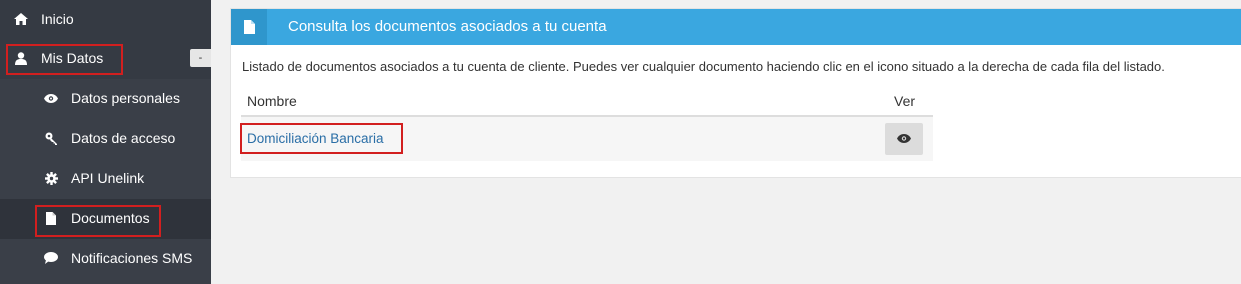  What do you see at coordinates (105, 59) in the screenshot?
I see `sidebar-item-mis-datos: Mis Datos` at bounding box center [105, 59].